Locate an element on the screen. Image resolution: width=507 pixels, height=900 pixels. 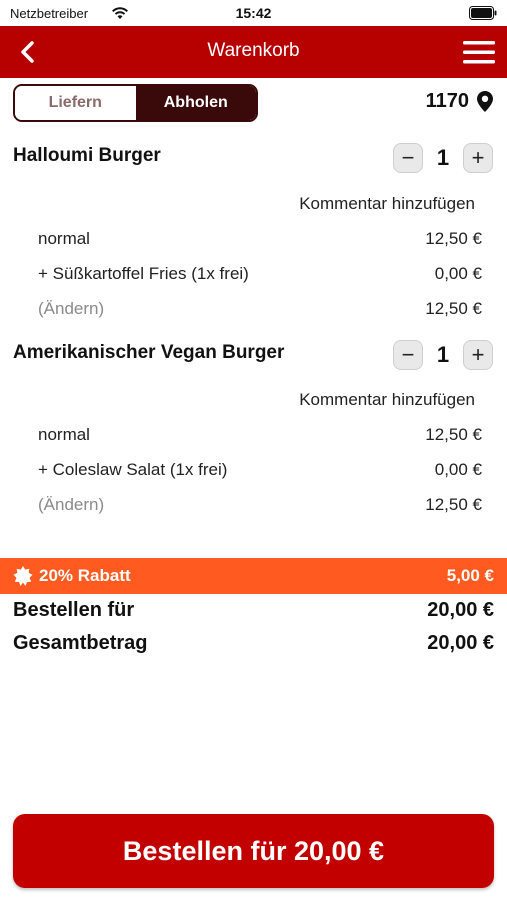
postal-code-selector: 1170 is located at coordinates (459, 101).